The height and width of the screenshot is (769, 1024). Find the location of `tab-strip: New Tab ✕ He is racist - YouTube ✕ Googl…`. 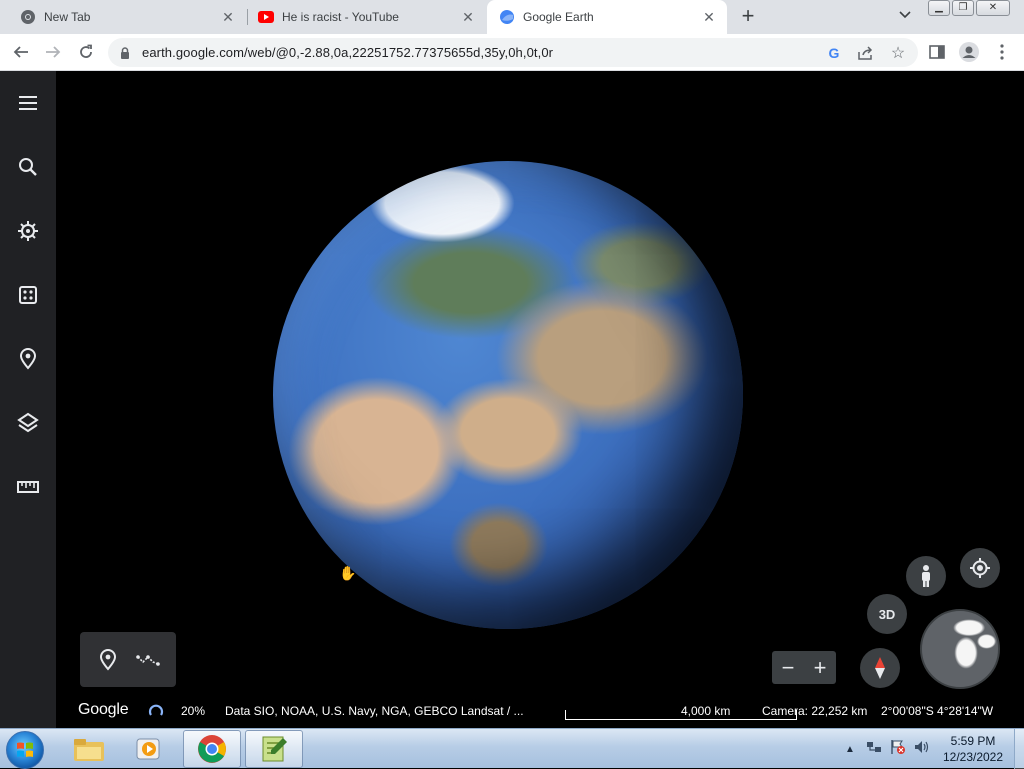

tab-strip: New Tab ✕ He is racist - YouTube ✕ Googl… is located at coordinates (512, 17).